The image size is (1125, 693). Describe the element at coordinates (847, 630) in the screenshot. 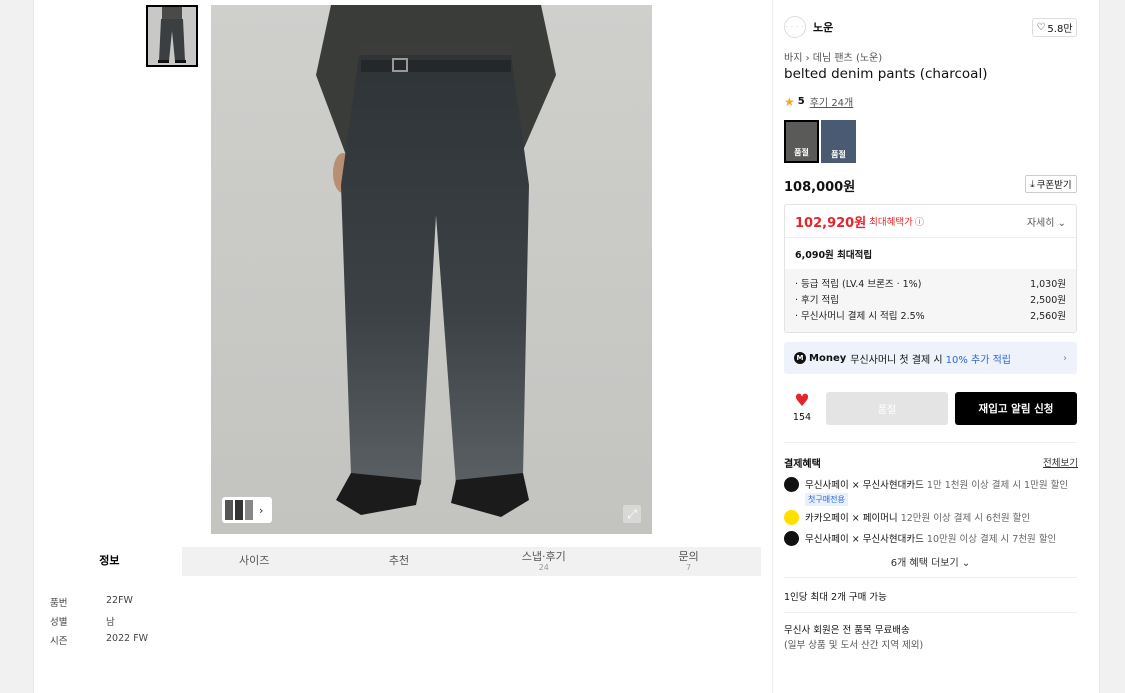

I see `shipping-info: 무신사 회원은 전 품목 무료배송` at that location.